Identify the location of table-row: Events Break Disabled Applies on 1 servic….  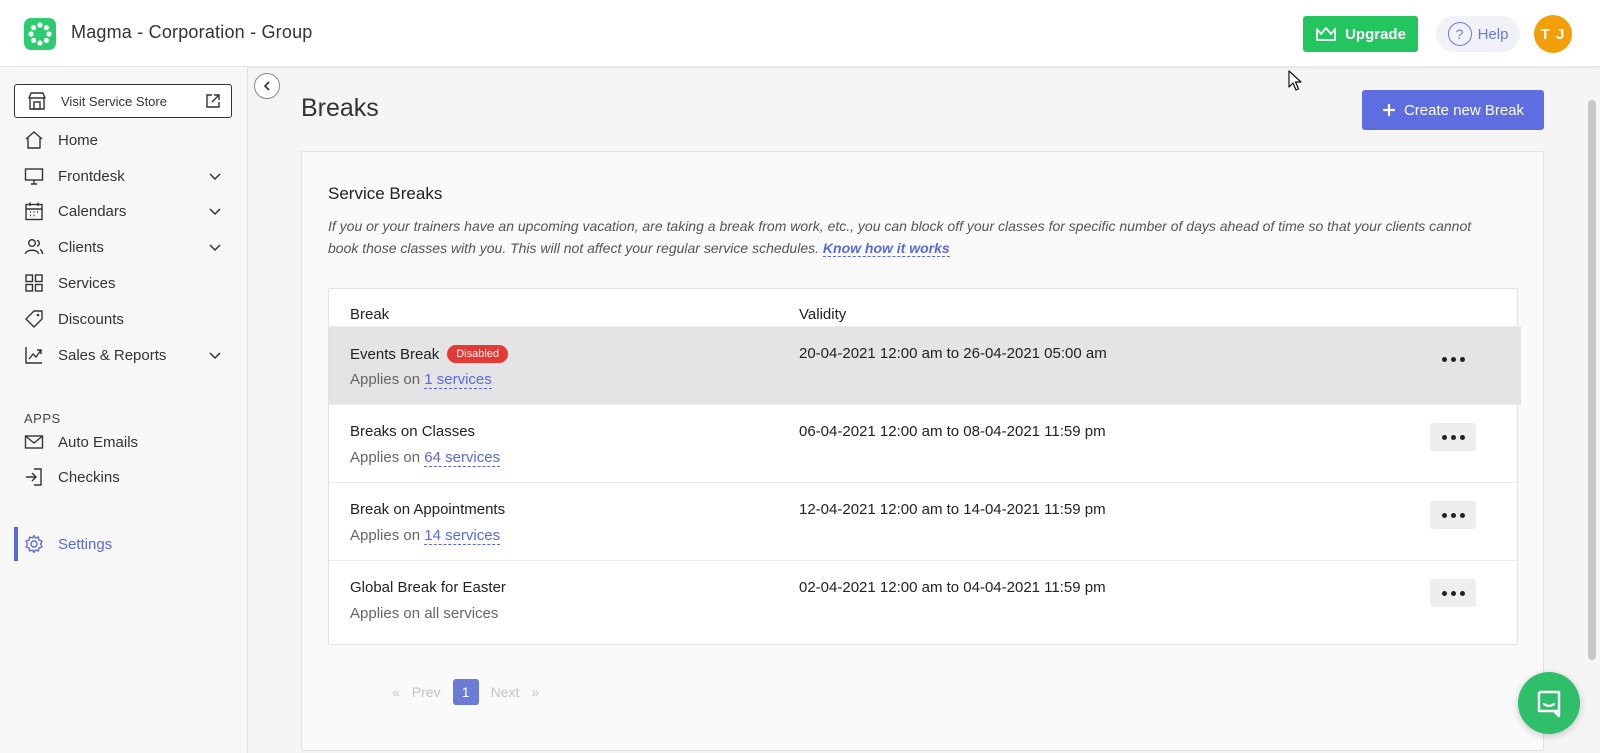
(925, 365).